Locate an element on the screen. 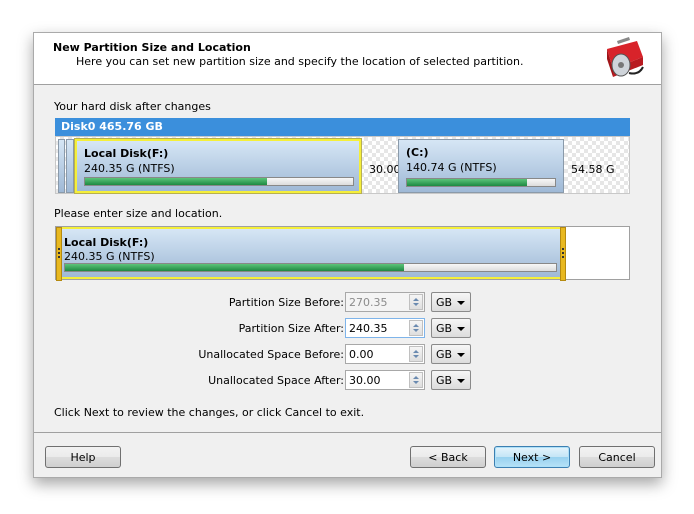 Image resolution: width=694 pixels, height=514 pixels. form-row-unallocated-after: Unallocated Space After: GB is located at coordinates (347, 380).